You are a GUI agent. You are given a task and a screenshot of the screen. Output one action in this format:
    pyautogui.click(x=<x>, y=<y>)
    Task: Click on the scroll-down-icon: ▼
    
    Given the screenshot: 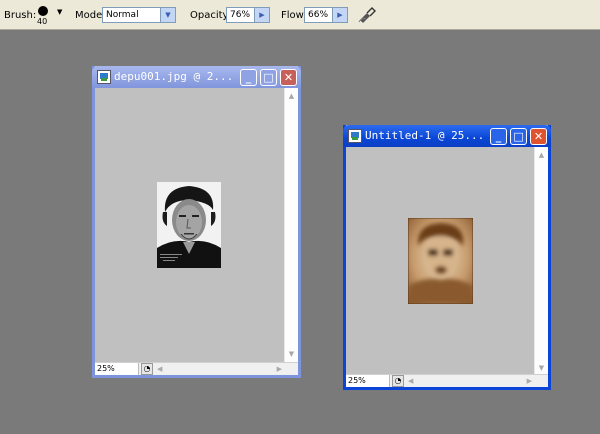 What is the action you would take?
    pyautogui.click(x=291, y=354)
    